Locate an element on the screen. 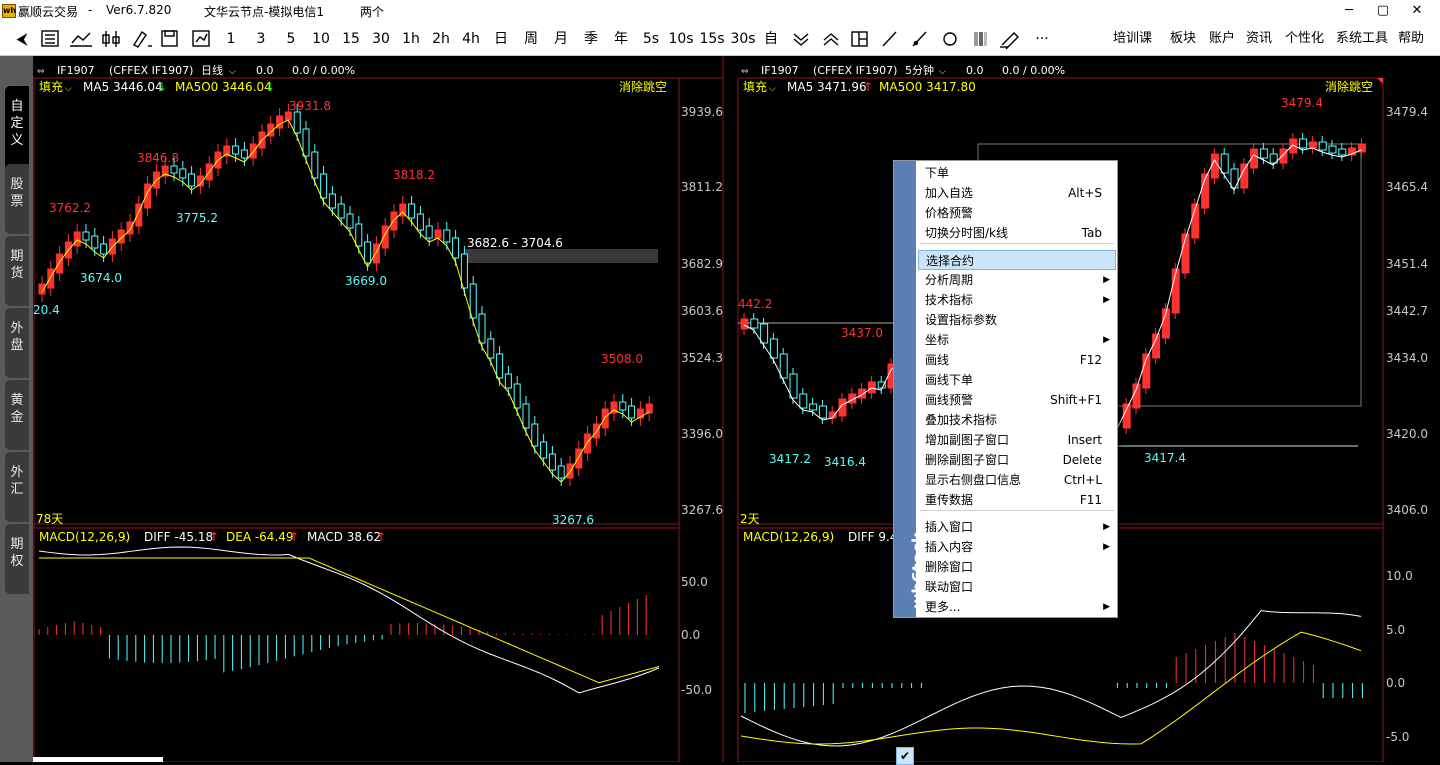 This screenshot has width=1440, height=765. sidebar-tab-gold: 黄金 is located at coordinates (17, 415).